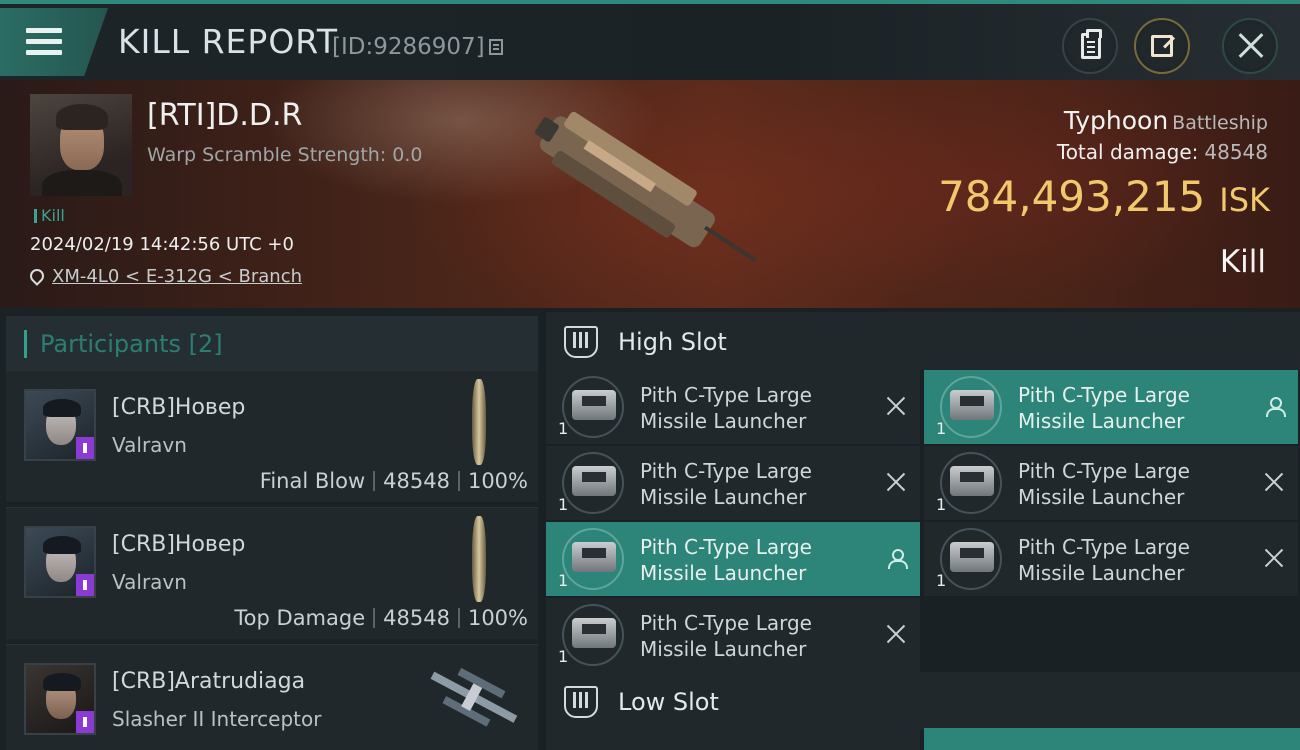  What do you see at coordinates (44, 44) in the screenshot?
I see `hamburger-icon` at bounding box center [44, 44].